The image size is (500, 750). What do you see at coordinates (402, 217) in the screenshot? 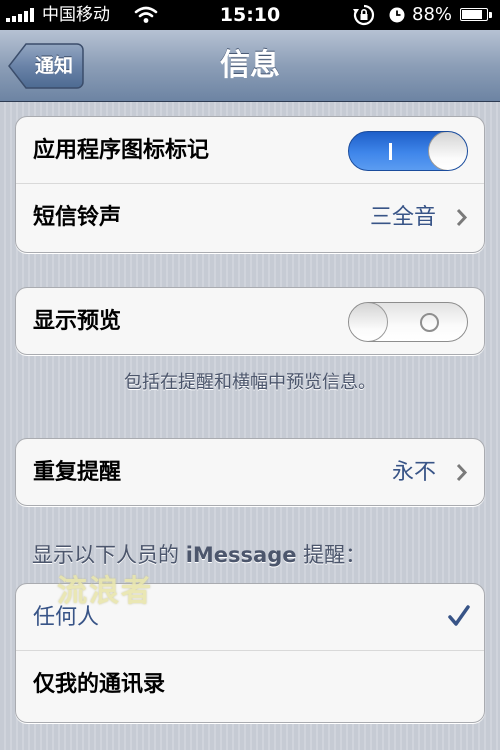
I see `text-tone-value: 三全音` at bounding box center [402, 217].